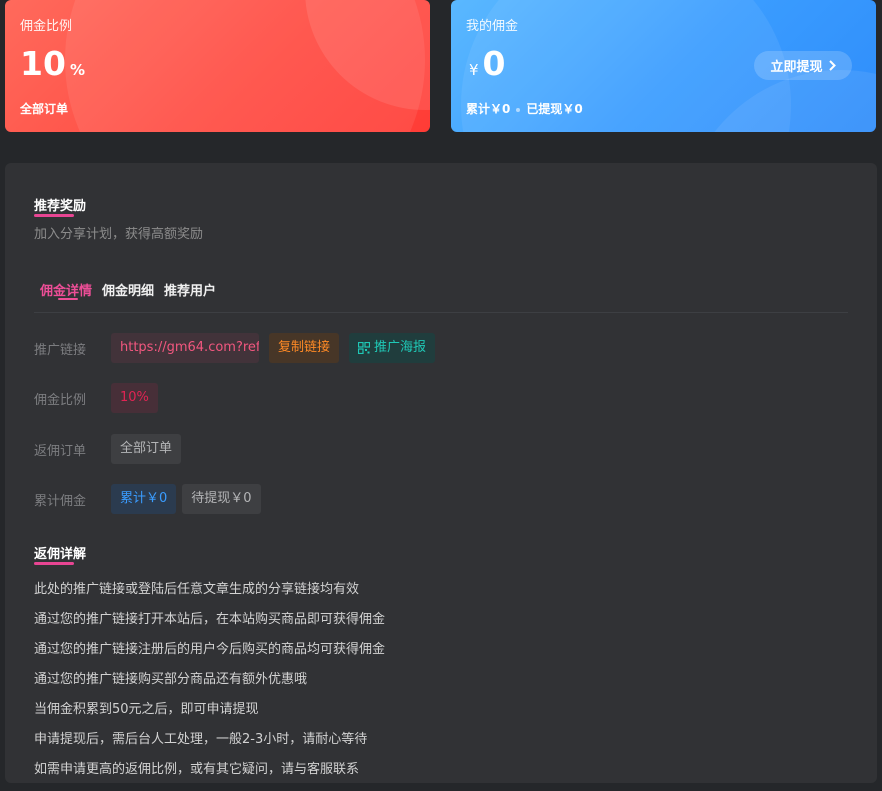 This screenshot has width=882, height=791. Describe the element at coordinates (134, 398) in the screenshot. I see `commission-rate-tag: 10%` at that location.